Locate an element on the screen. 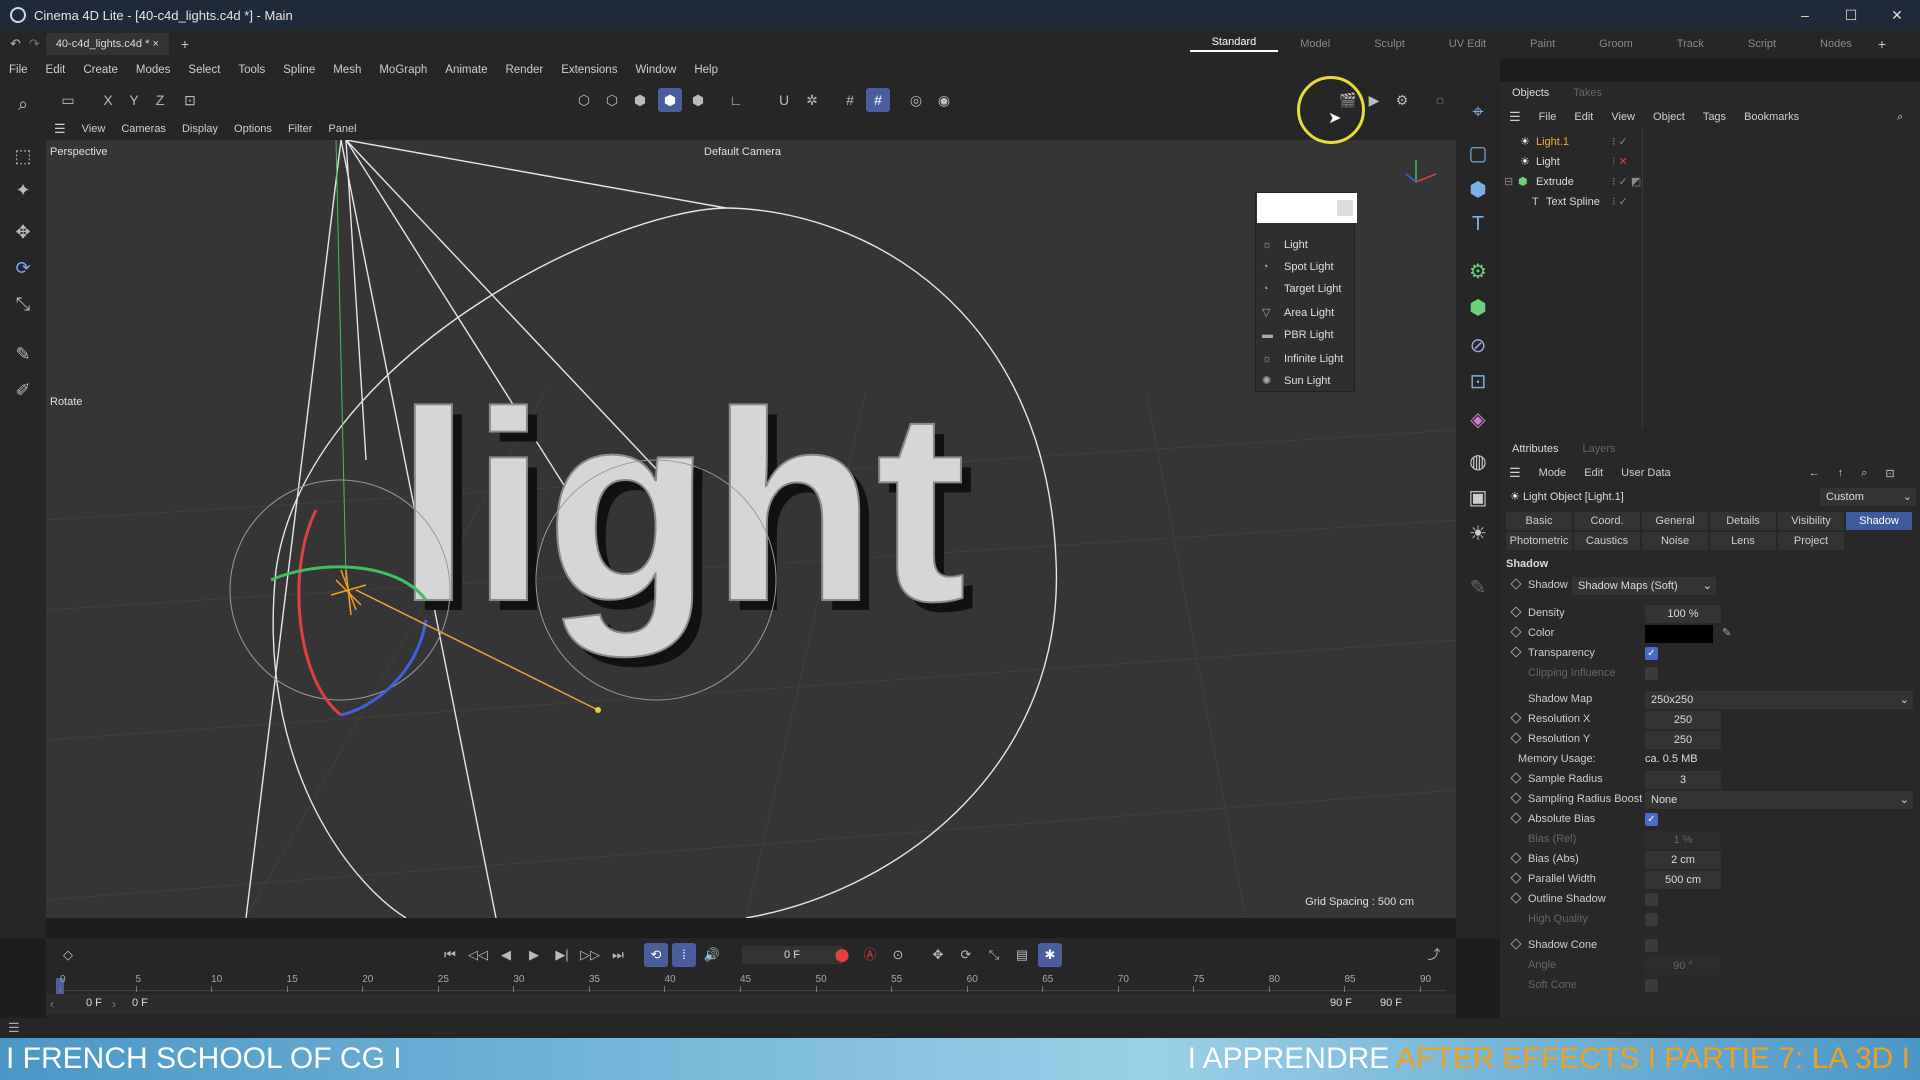 This screenshot has height=1080, width=1920. angle-field: 90 ° is located at coordinates (1683, 966).